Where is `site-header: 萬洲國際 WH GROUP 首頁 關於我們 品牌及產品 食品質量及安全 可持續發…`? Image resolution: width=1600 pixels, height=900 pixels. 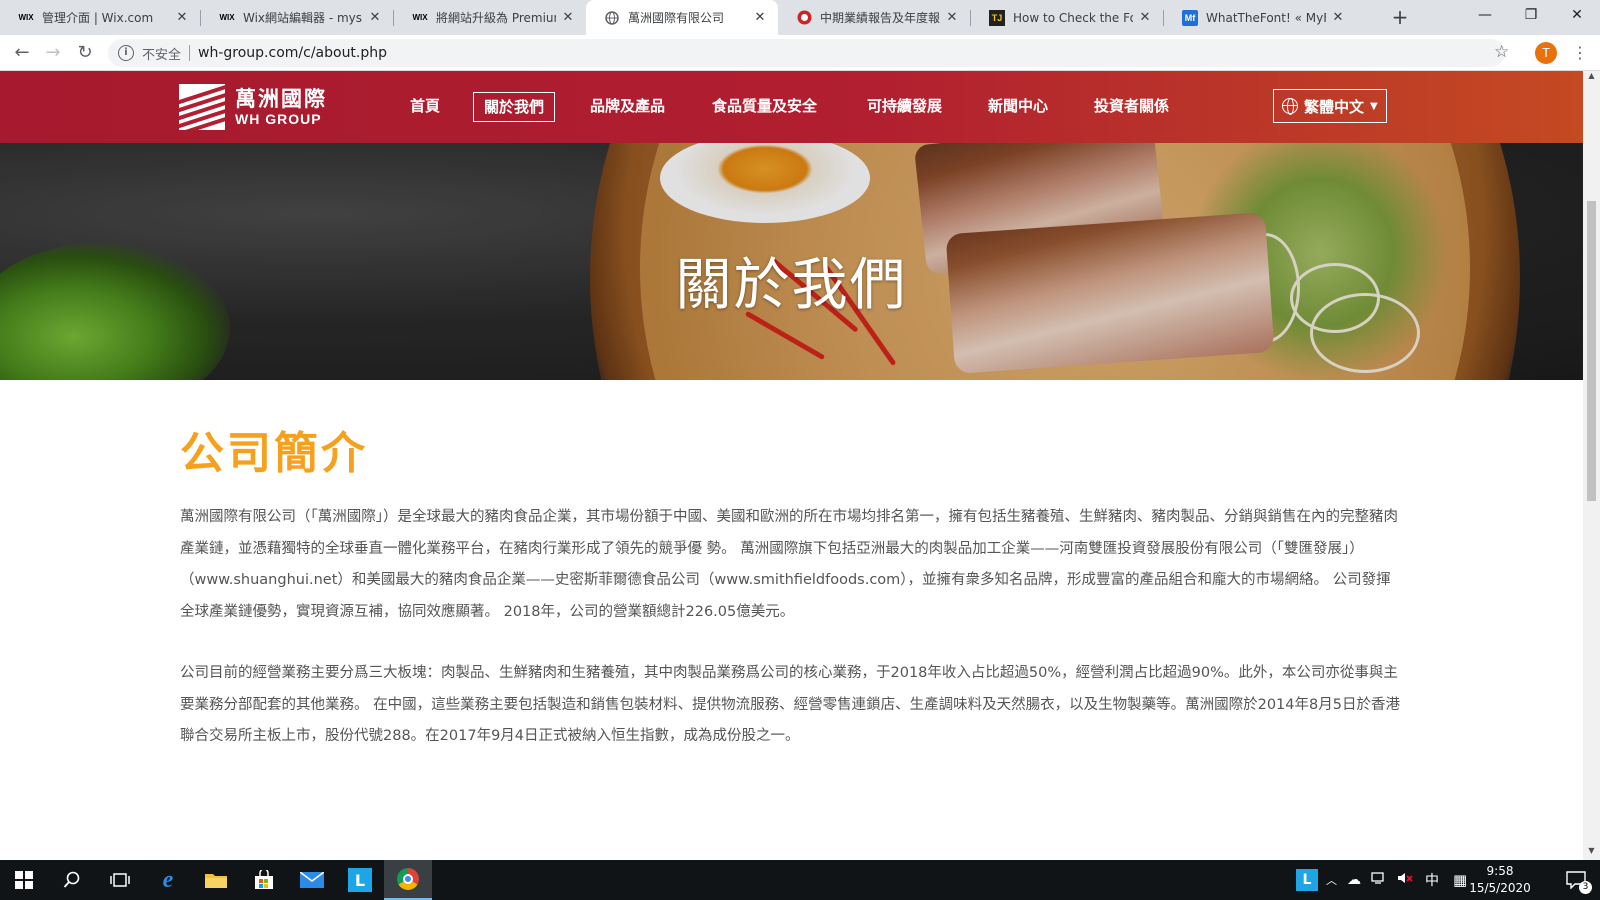
site-header: 萬洲國際 WH GROUP 首頁 關於我們 品牌及產品 食品質量及安全 可持續發… is located at coordinates (791, 107).